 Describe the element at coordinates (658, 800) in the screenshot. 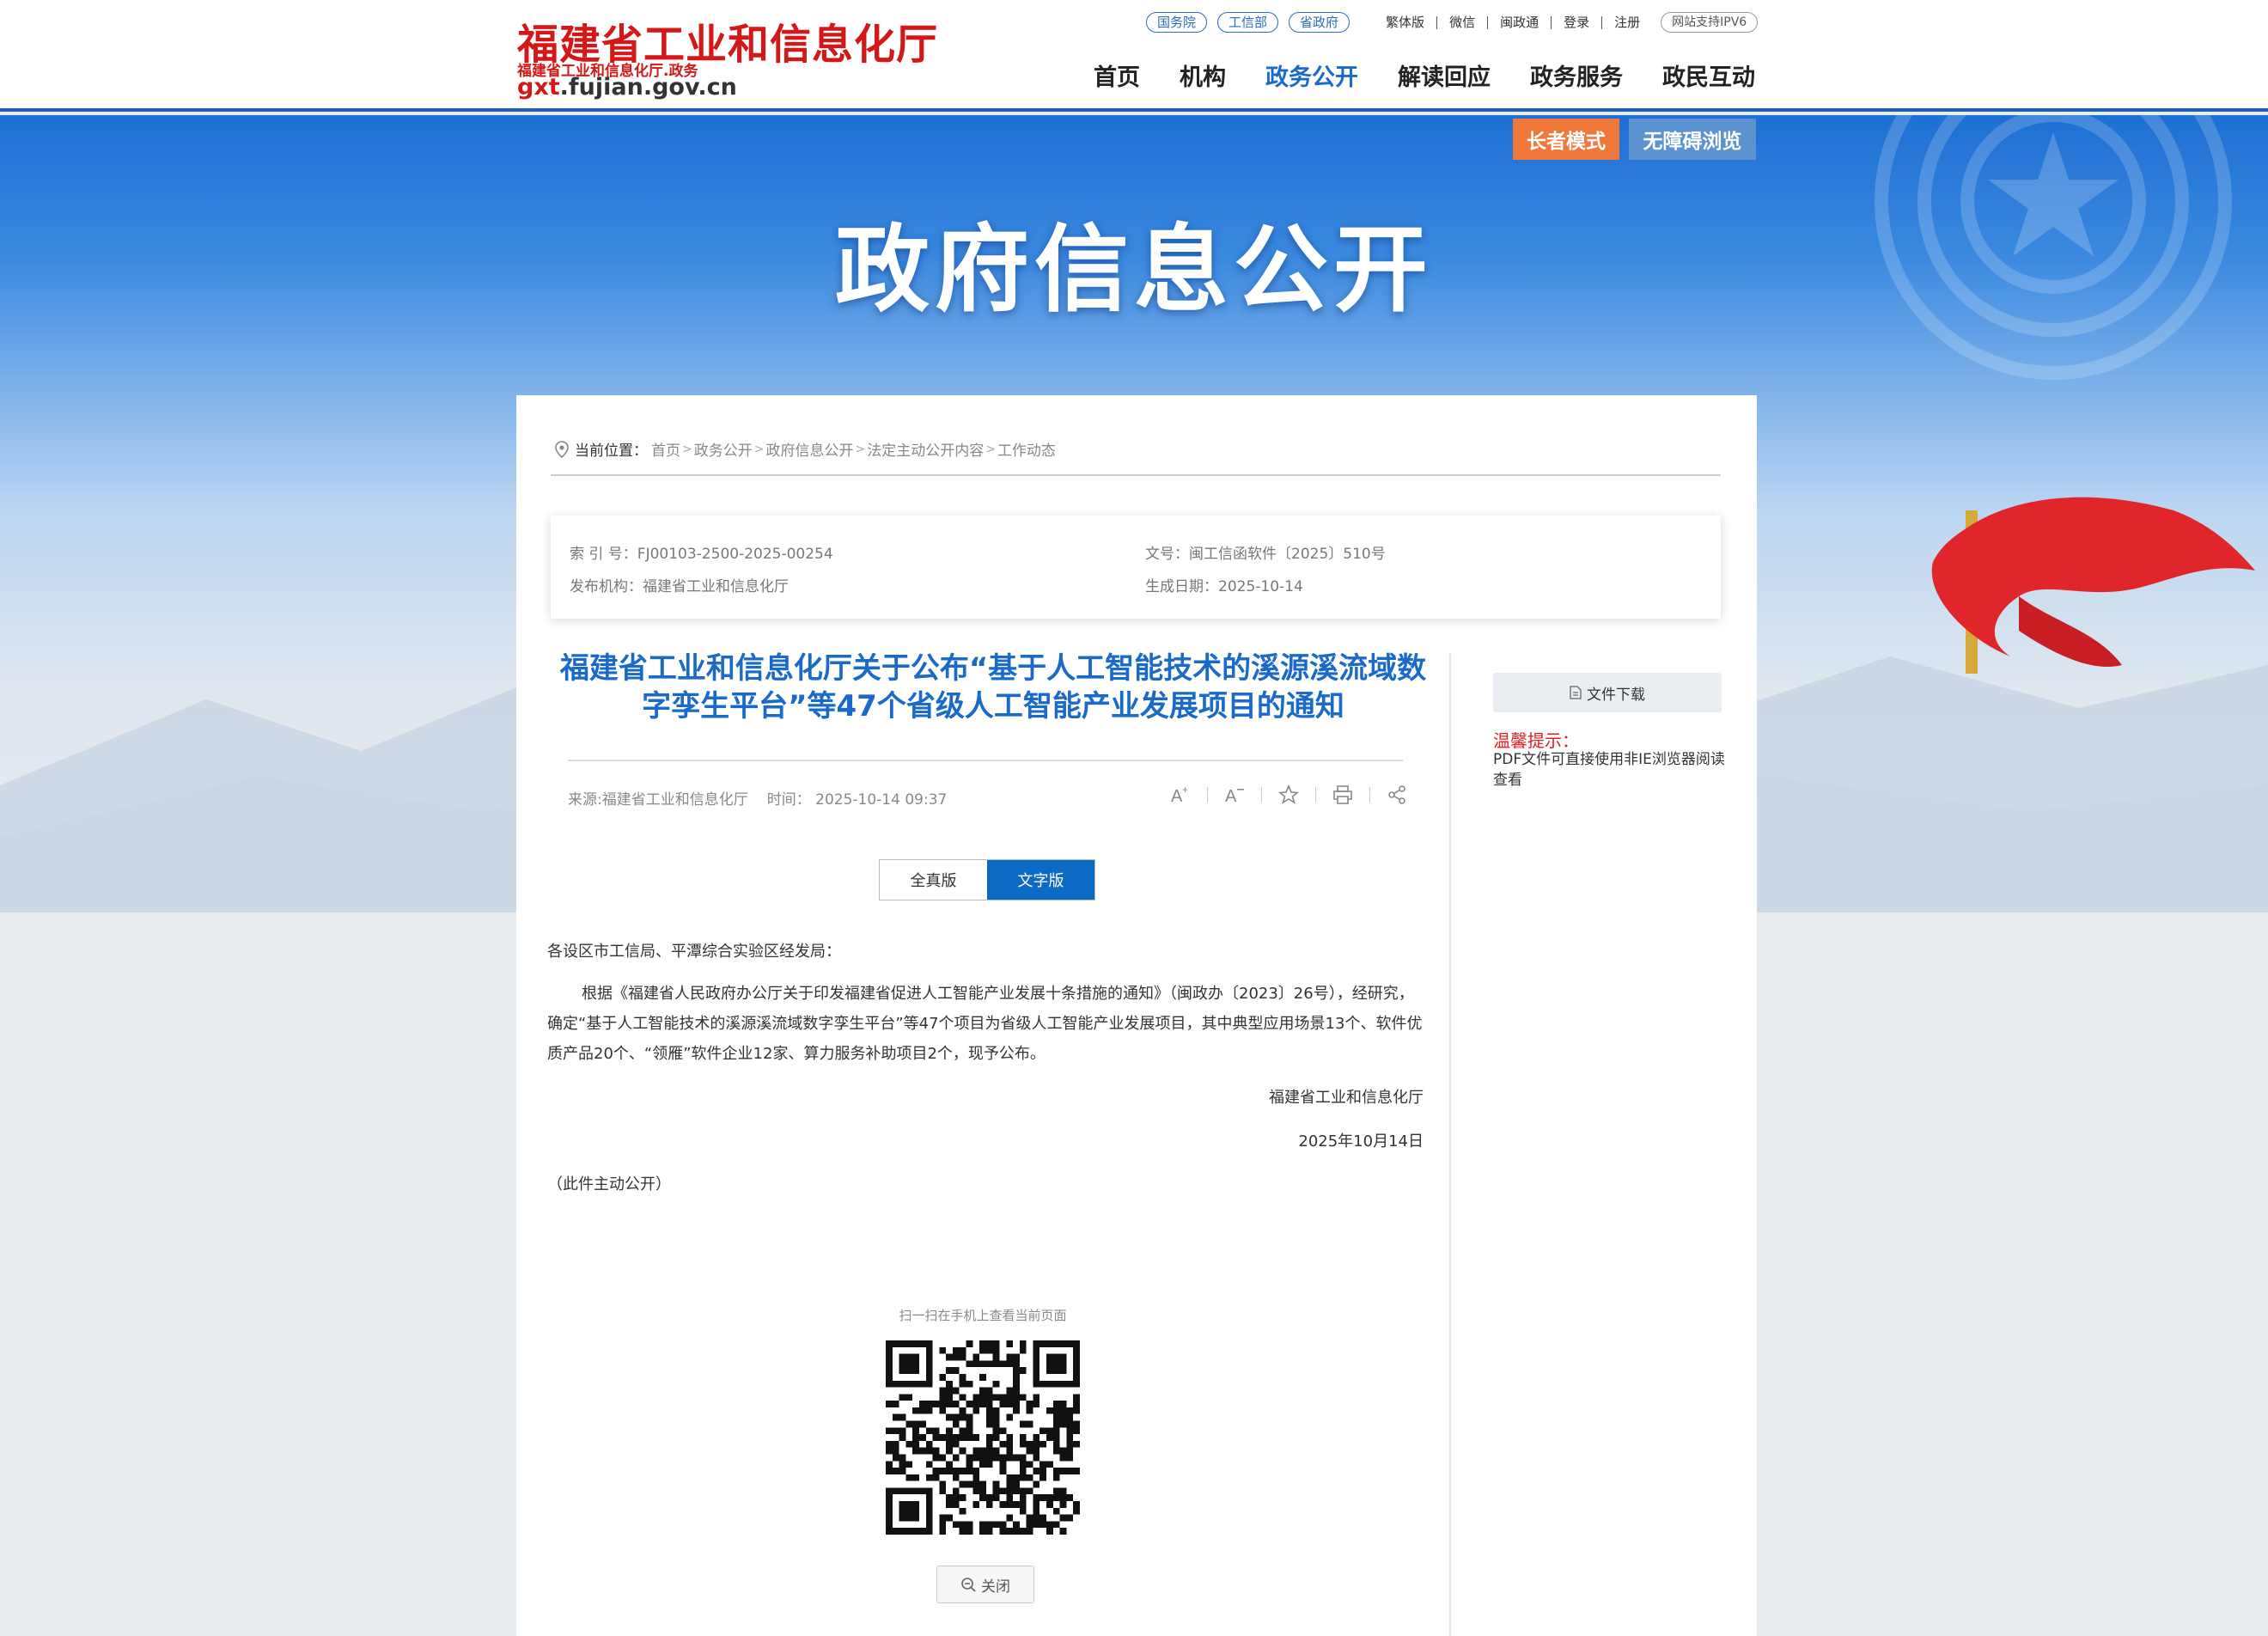

I see `article-source: 来源:福建省工业和信息化厅` at that location.